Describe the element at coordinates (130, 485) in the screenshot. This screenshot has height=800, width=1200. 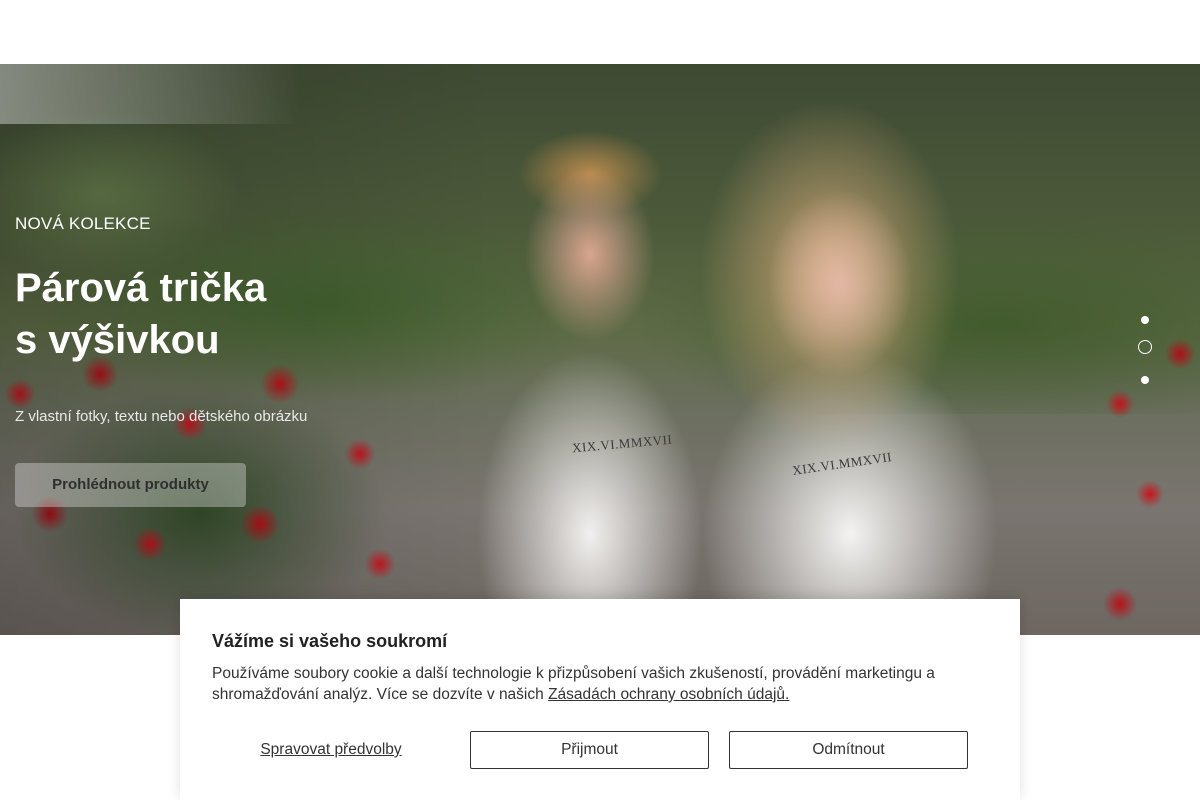
I see `browse-products-button: Prohlédnout produkty` at that location.